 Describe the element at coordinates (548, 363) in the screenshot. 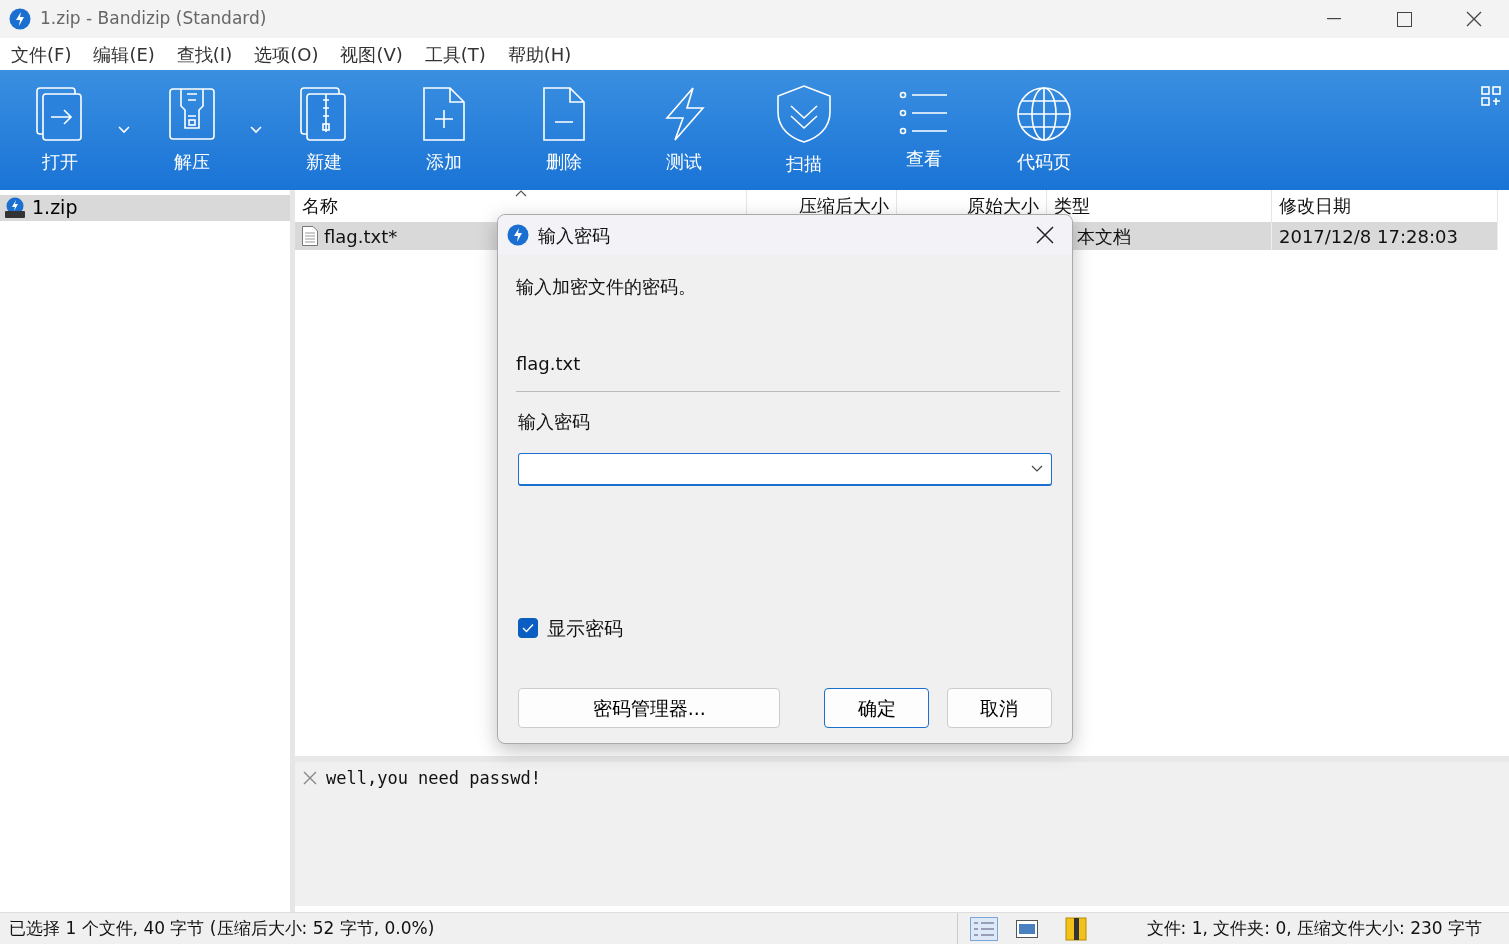

I see `file-name: flag.txt` at that location.